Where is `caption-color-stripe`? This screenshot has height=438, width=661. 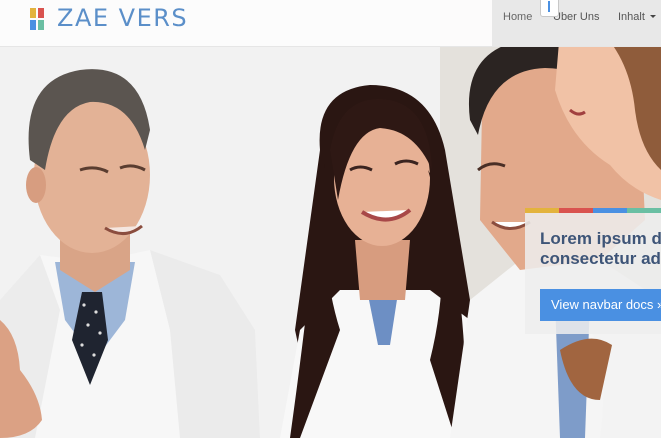 caption-color-stripe is located at coordinates (593, 210).